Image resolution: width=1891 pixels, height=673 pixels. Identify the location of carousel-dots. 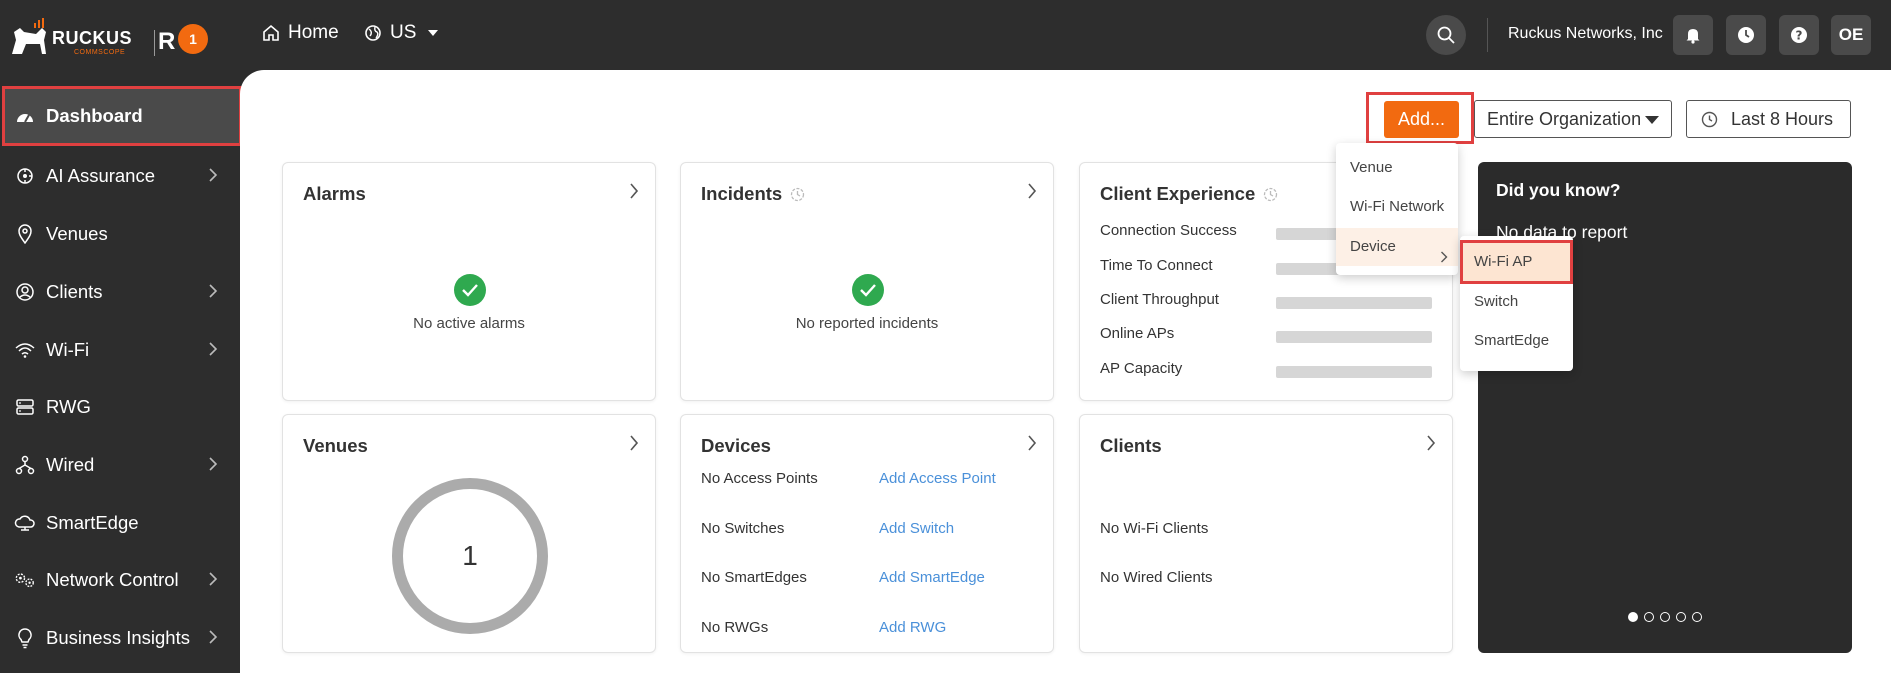
(1665, 617).